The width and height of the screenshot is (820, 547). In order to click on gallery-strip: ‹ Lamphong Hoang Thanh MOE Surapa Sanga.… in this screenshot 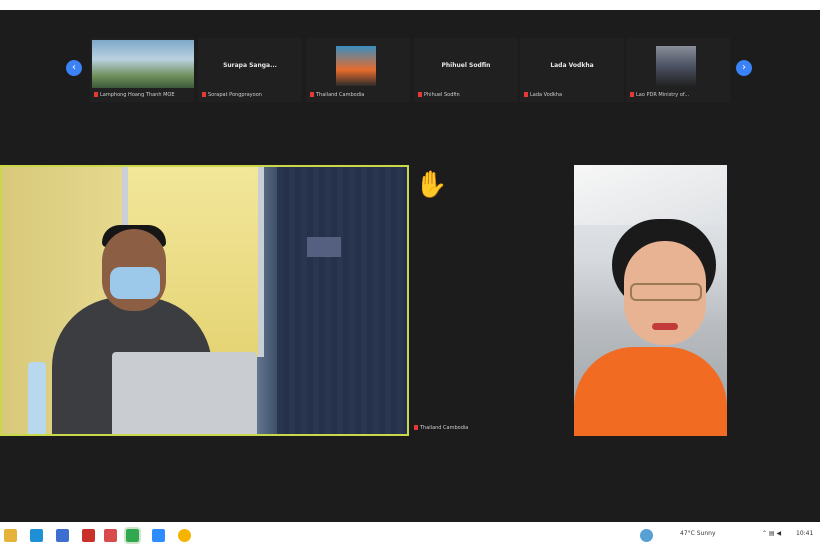, I will do `click(410, 70)`.